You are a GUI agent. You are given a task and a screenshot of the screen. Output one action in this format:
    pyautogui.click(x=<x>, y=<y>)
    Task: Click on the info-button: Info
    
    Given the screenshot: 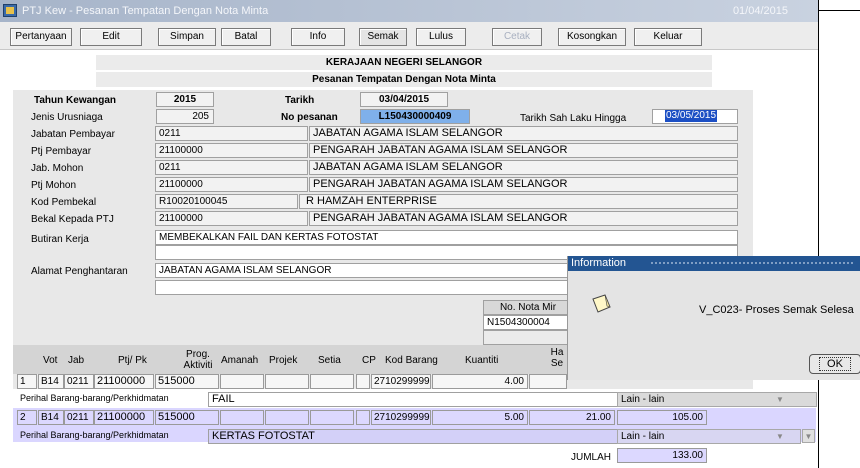 What is the action you would take?
    pyautogui.click(x=318, y=37)
    